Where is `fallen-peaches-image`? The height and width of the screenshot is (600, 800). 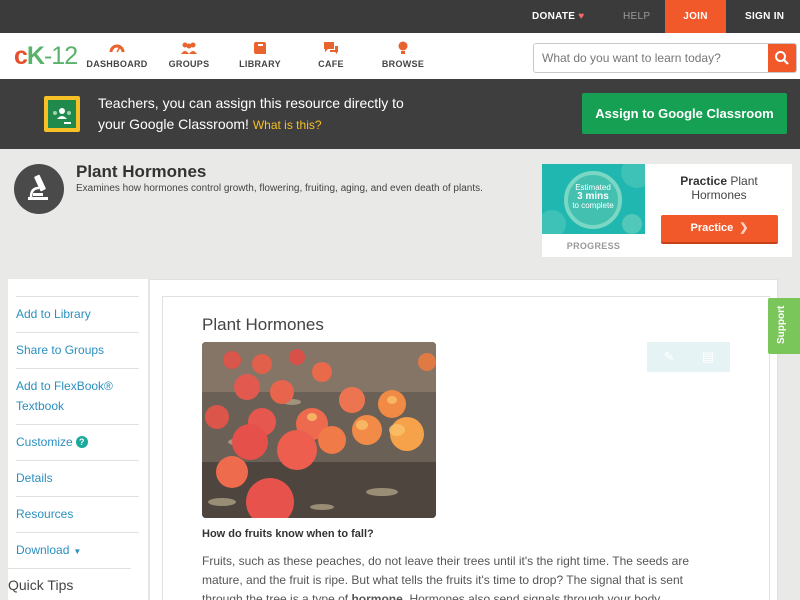
fallen-peaches-image is located at coordinates (319, 430).